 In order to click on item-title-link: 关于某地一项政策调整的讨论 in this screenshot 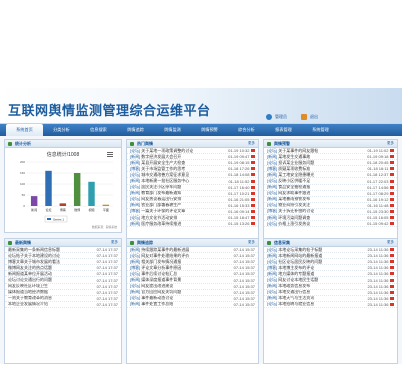, I will do `click(183, 150)`.